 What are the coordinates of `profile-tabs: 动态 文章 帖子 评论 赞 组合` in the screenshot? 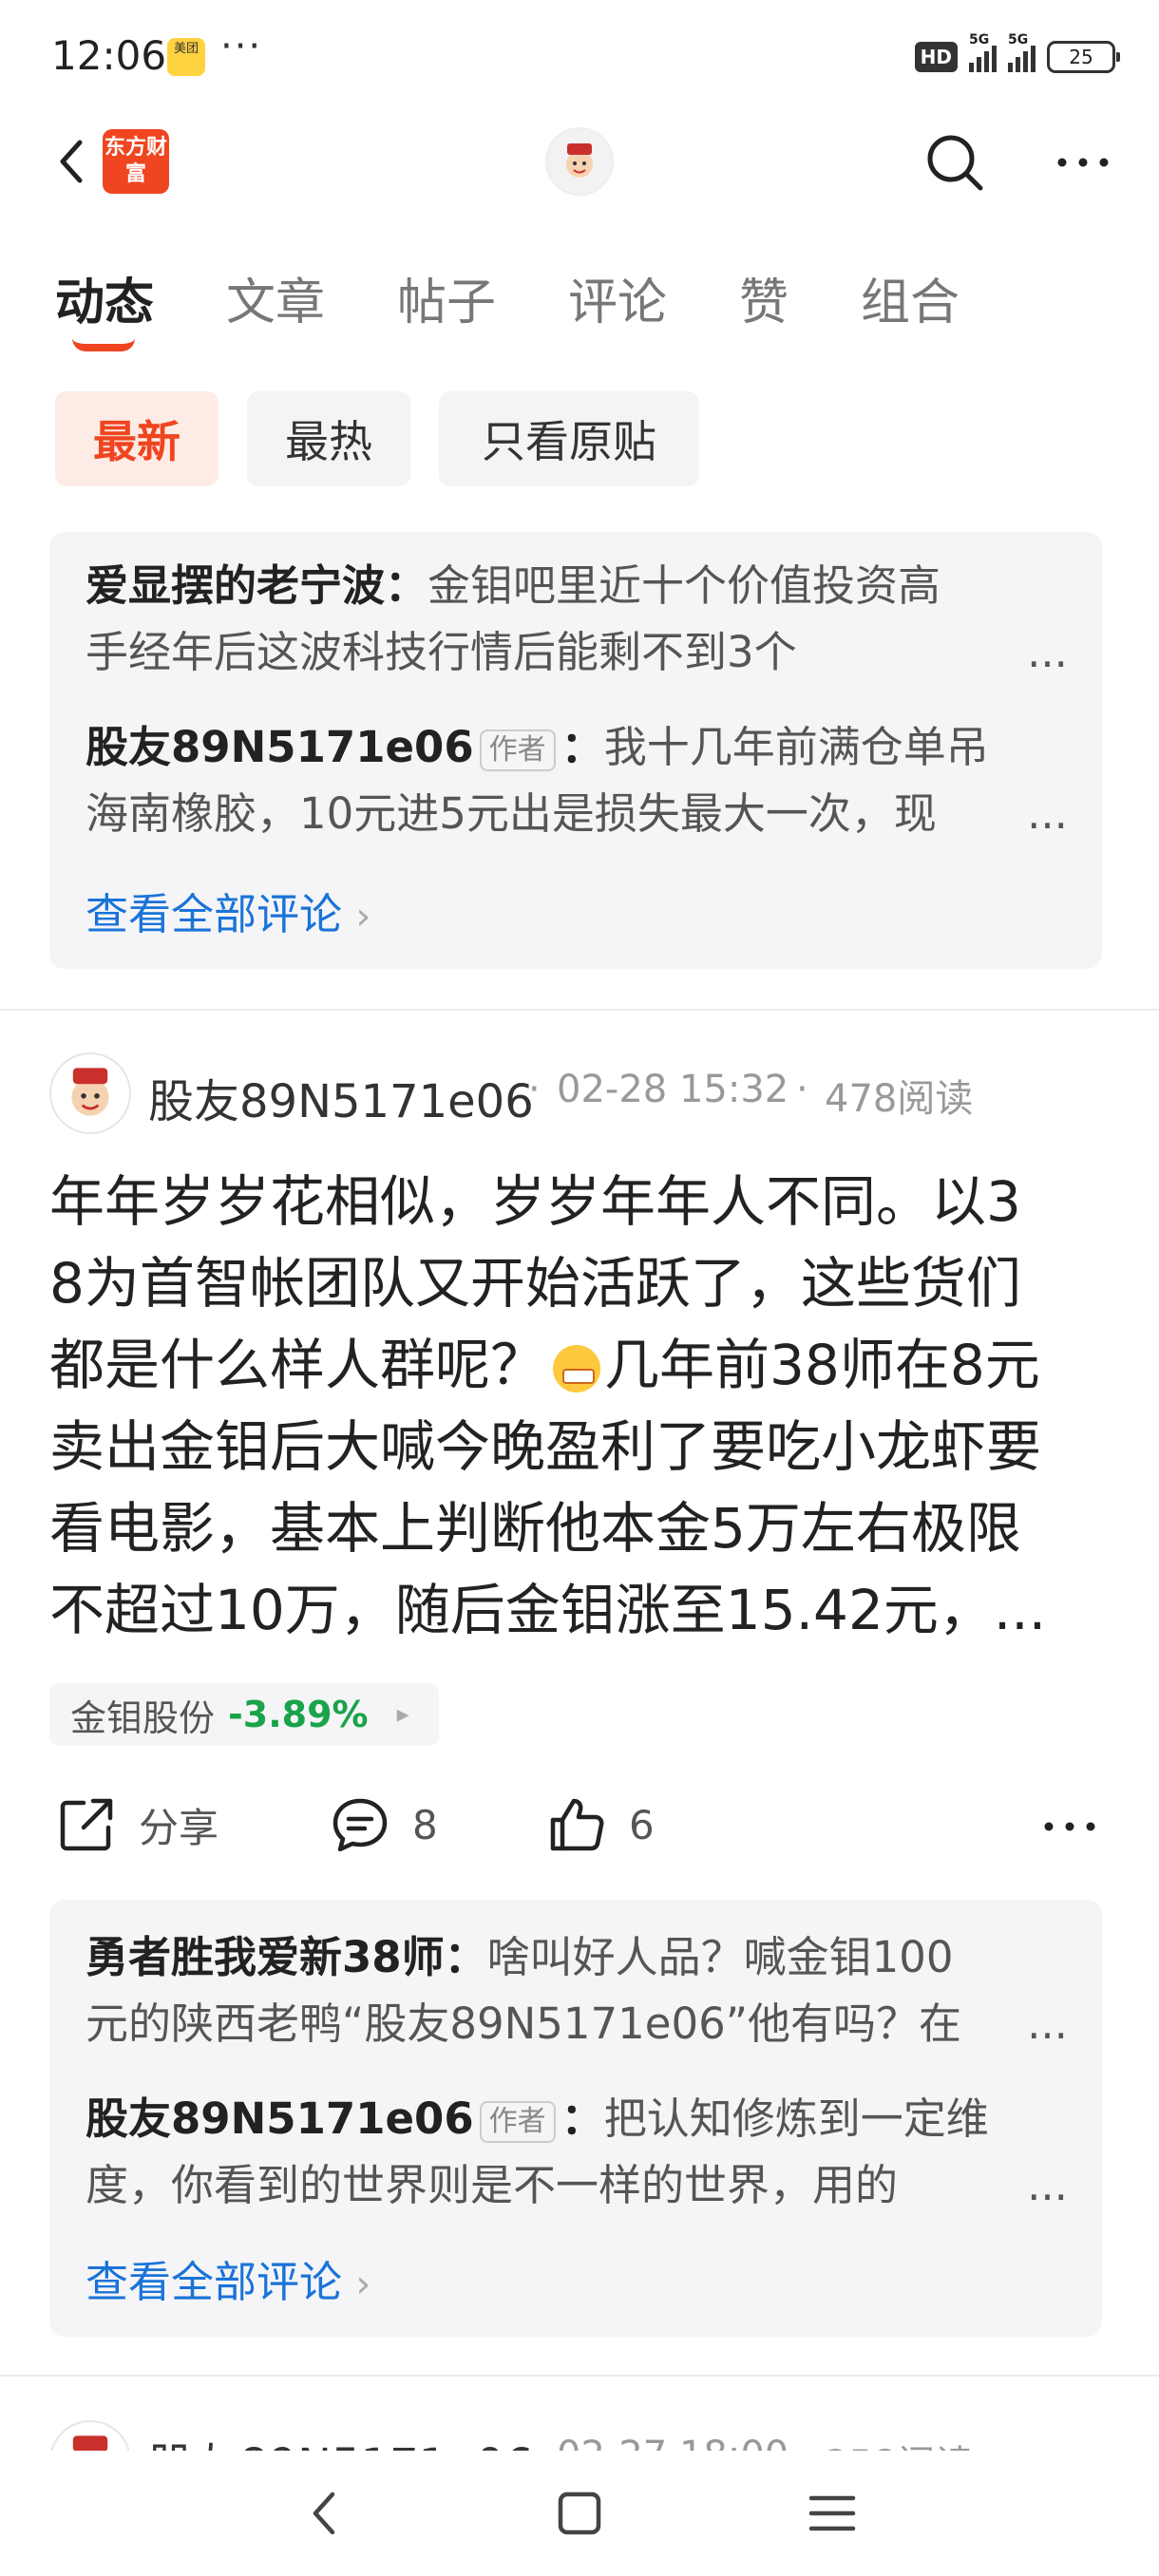 It's located at (579, 308).